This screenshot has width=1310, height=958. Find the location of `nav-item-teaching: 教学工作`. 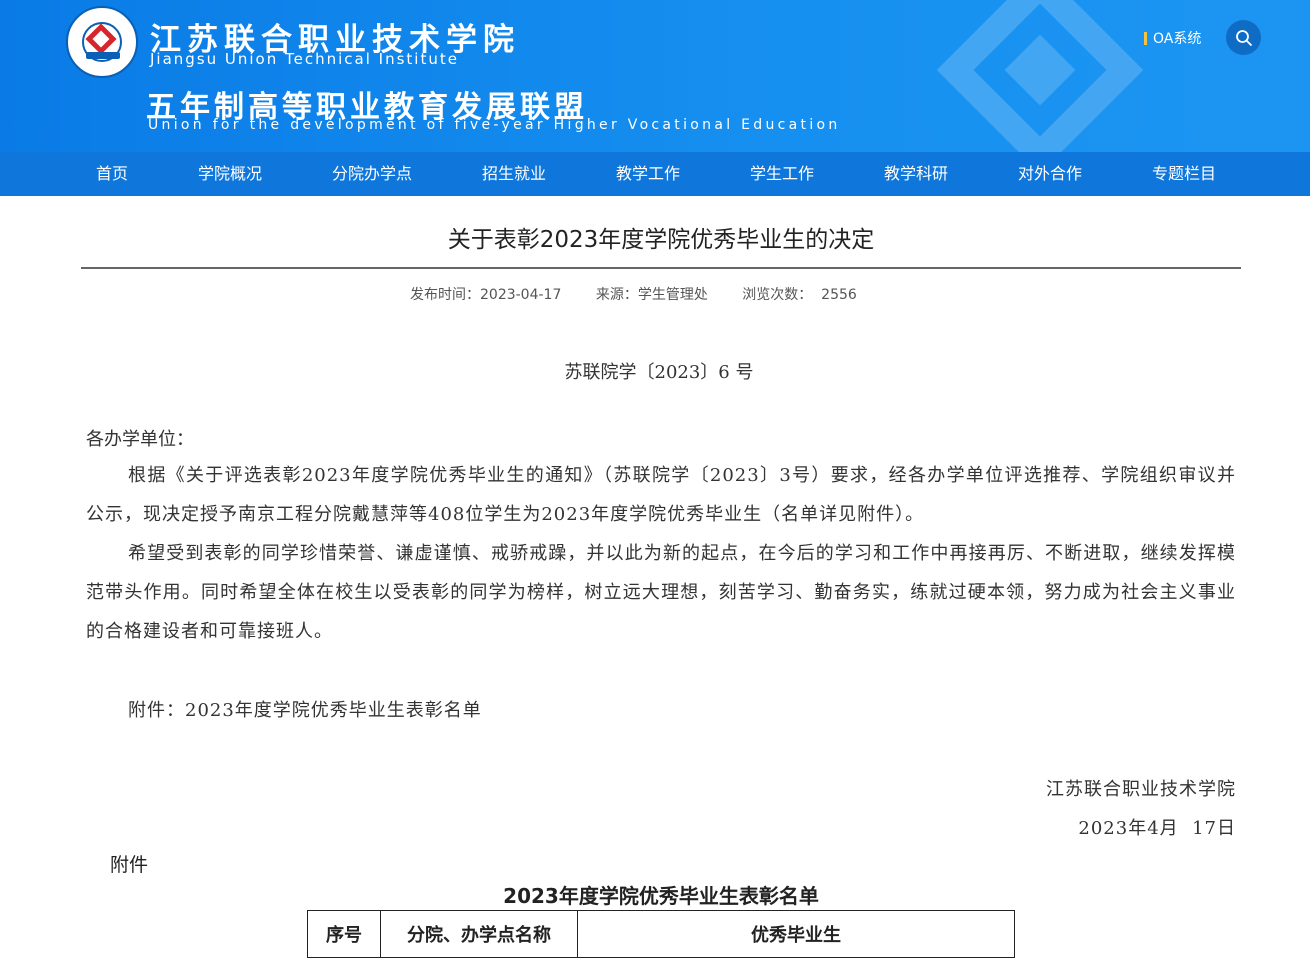

nav-item-teaching: 教学工作 is located at coordinates (648, 174).